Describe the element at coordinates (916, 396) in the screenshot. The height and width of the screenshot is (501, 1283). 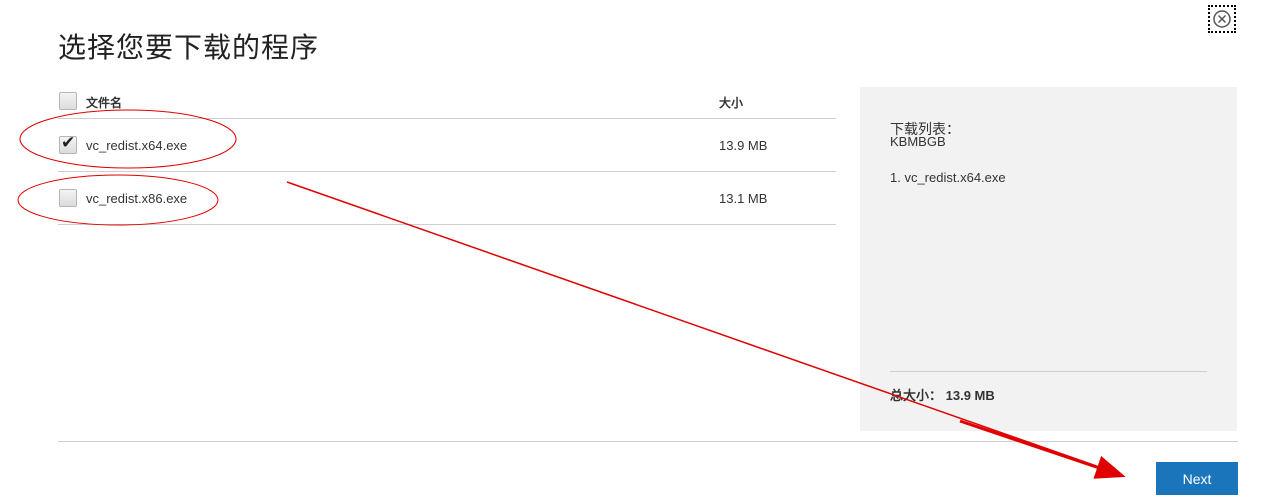
I see `total-size-label: 总大小：` at that location.